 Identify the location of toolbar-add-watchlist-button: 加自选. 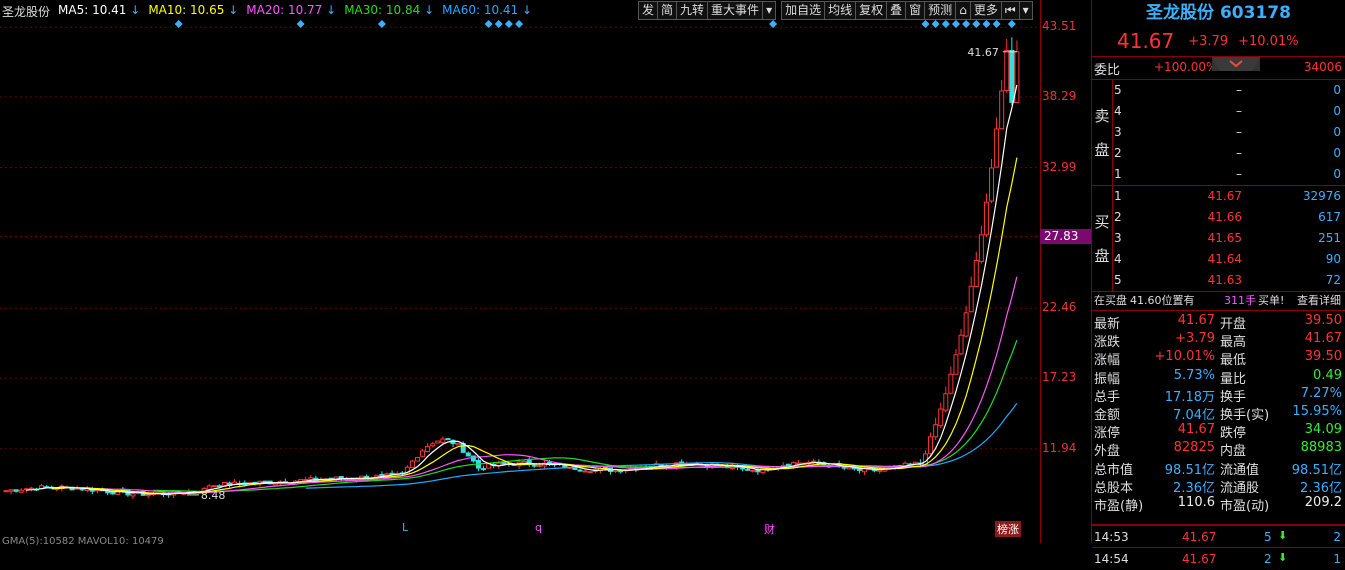
(803, 10).